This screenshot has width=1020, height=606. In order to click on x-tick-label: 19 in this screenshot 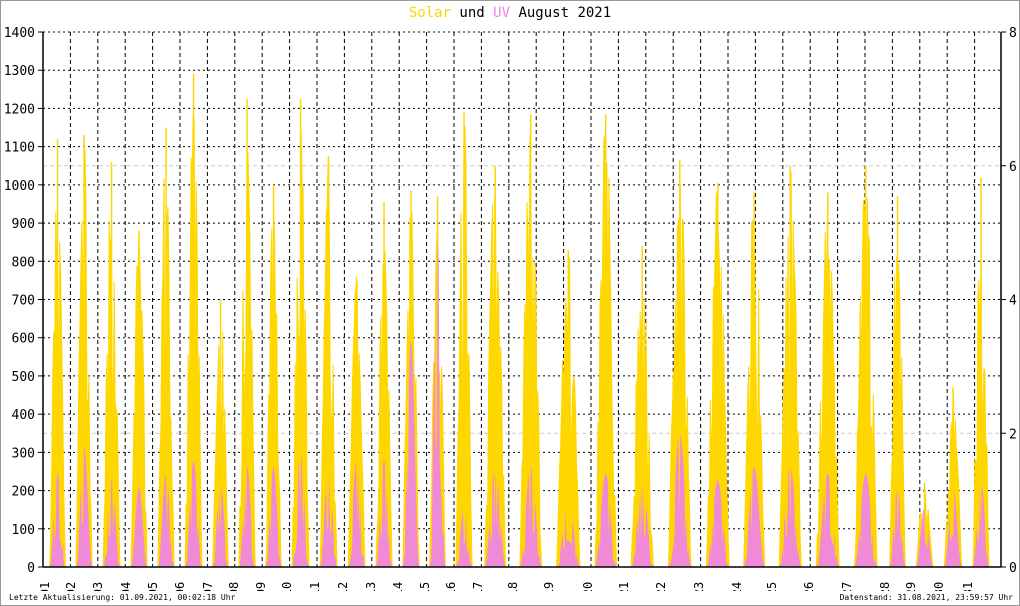, I will do `click(549, 586)`.